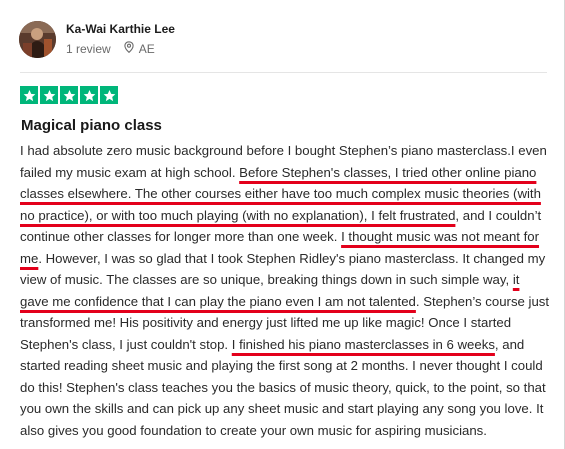 Image resolution: width=565 pixels, height=449 pixels. What do you see at coordinates (91, 125) in the screenshot?
I see `review-title: Magical piano class` at bounding box center [91, 125].